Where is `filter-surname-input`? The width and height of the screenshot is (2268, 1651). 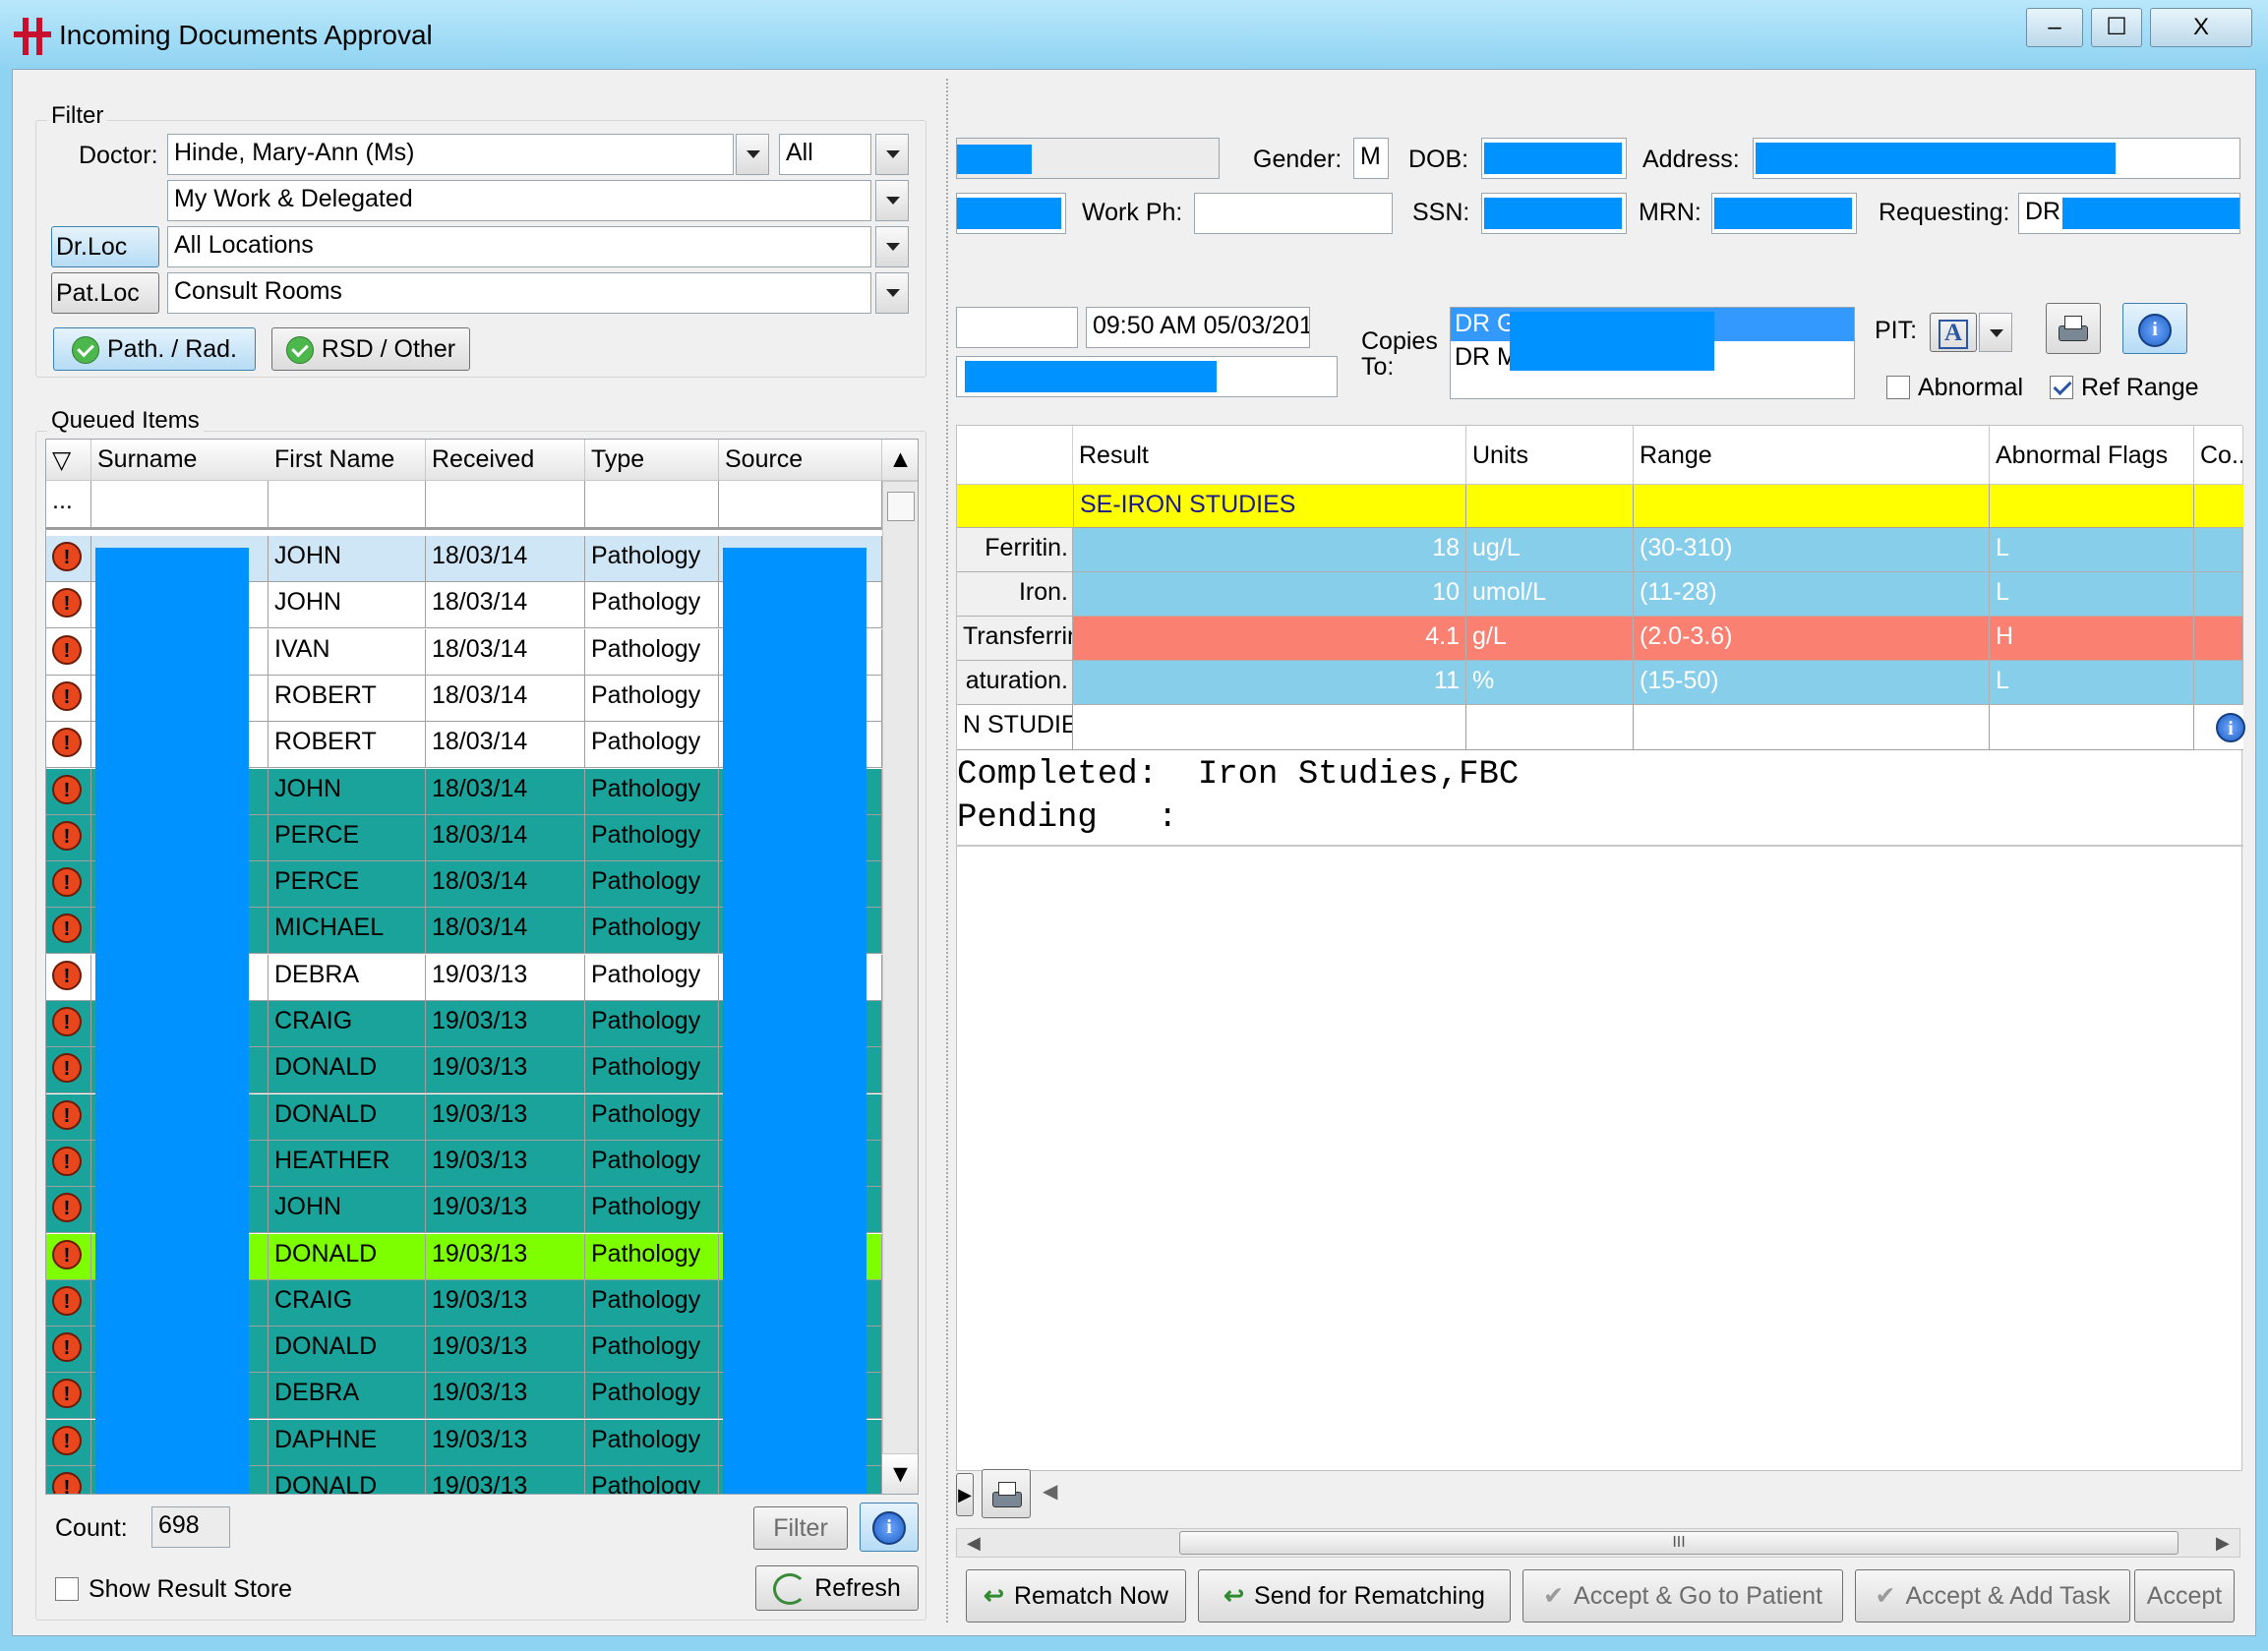
filter-surname-input is located at coordinates (180, 506).